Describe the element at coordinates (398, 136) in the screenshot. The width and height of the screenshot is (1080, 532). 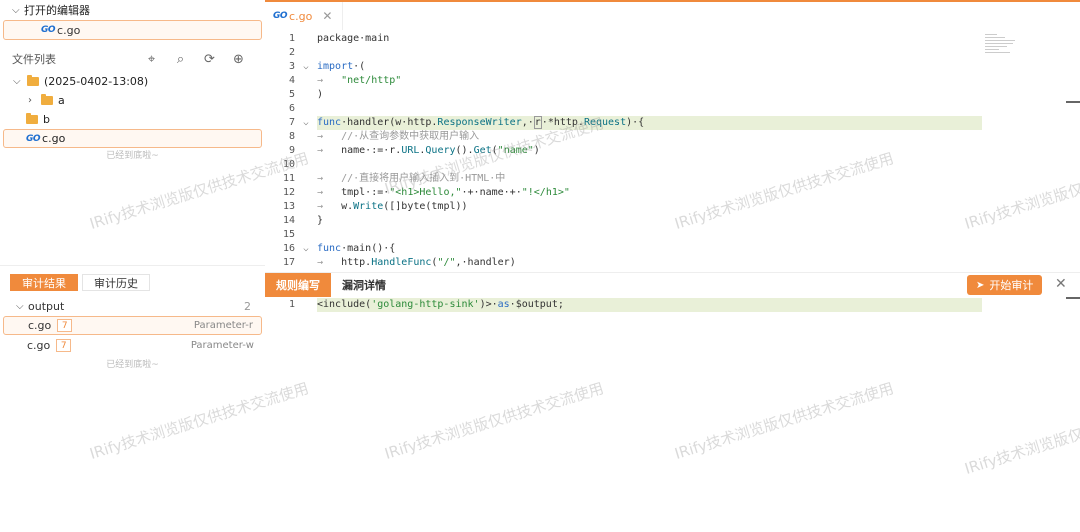
I see `code-token: → //·从查询参数中获取用户输入` at that location.